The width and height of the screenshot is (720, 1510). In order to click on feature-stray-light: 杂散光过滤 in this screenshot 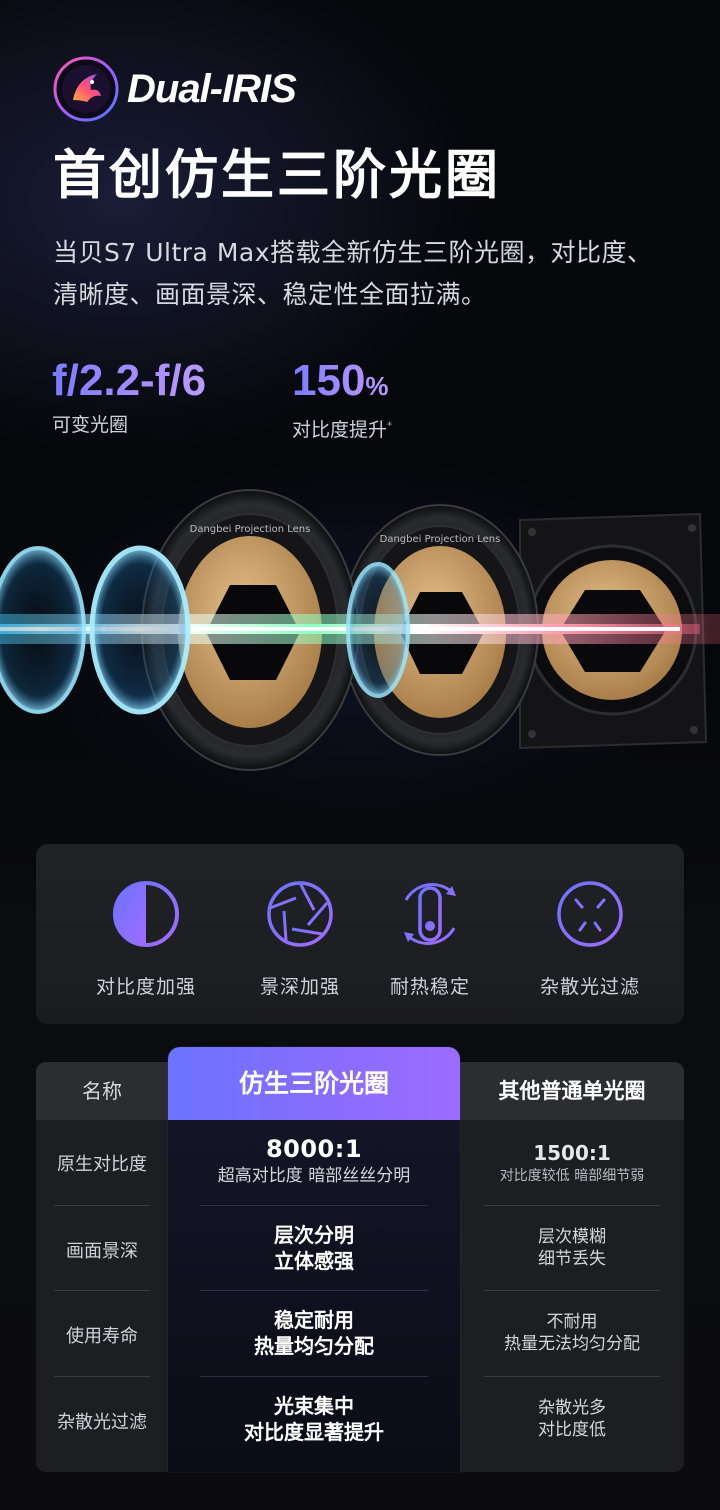, I will do `click(590, 938)`.